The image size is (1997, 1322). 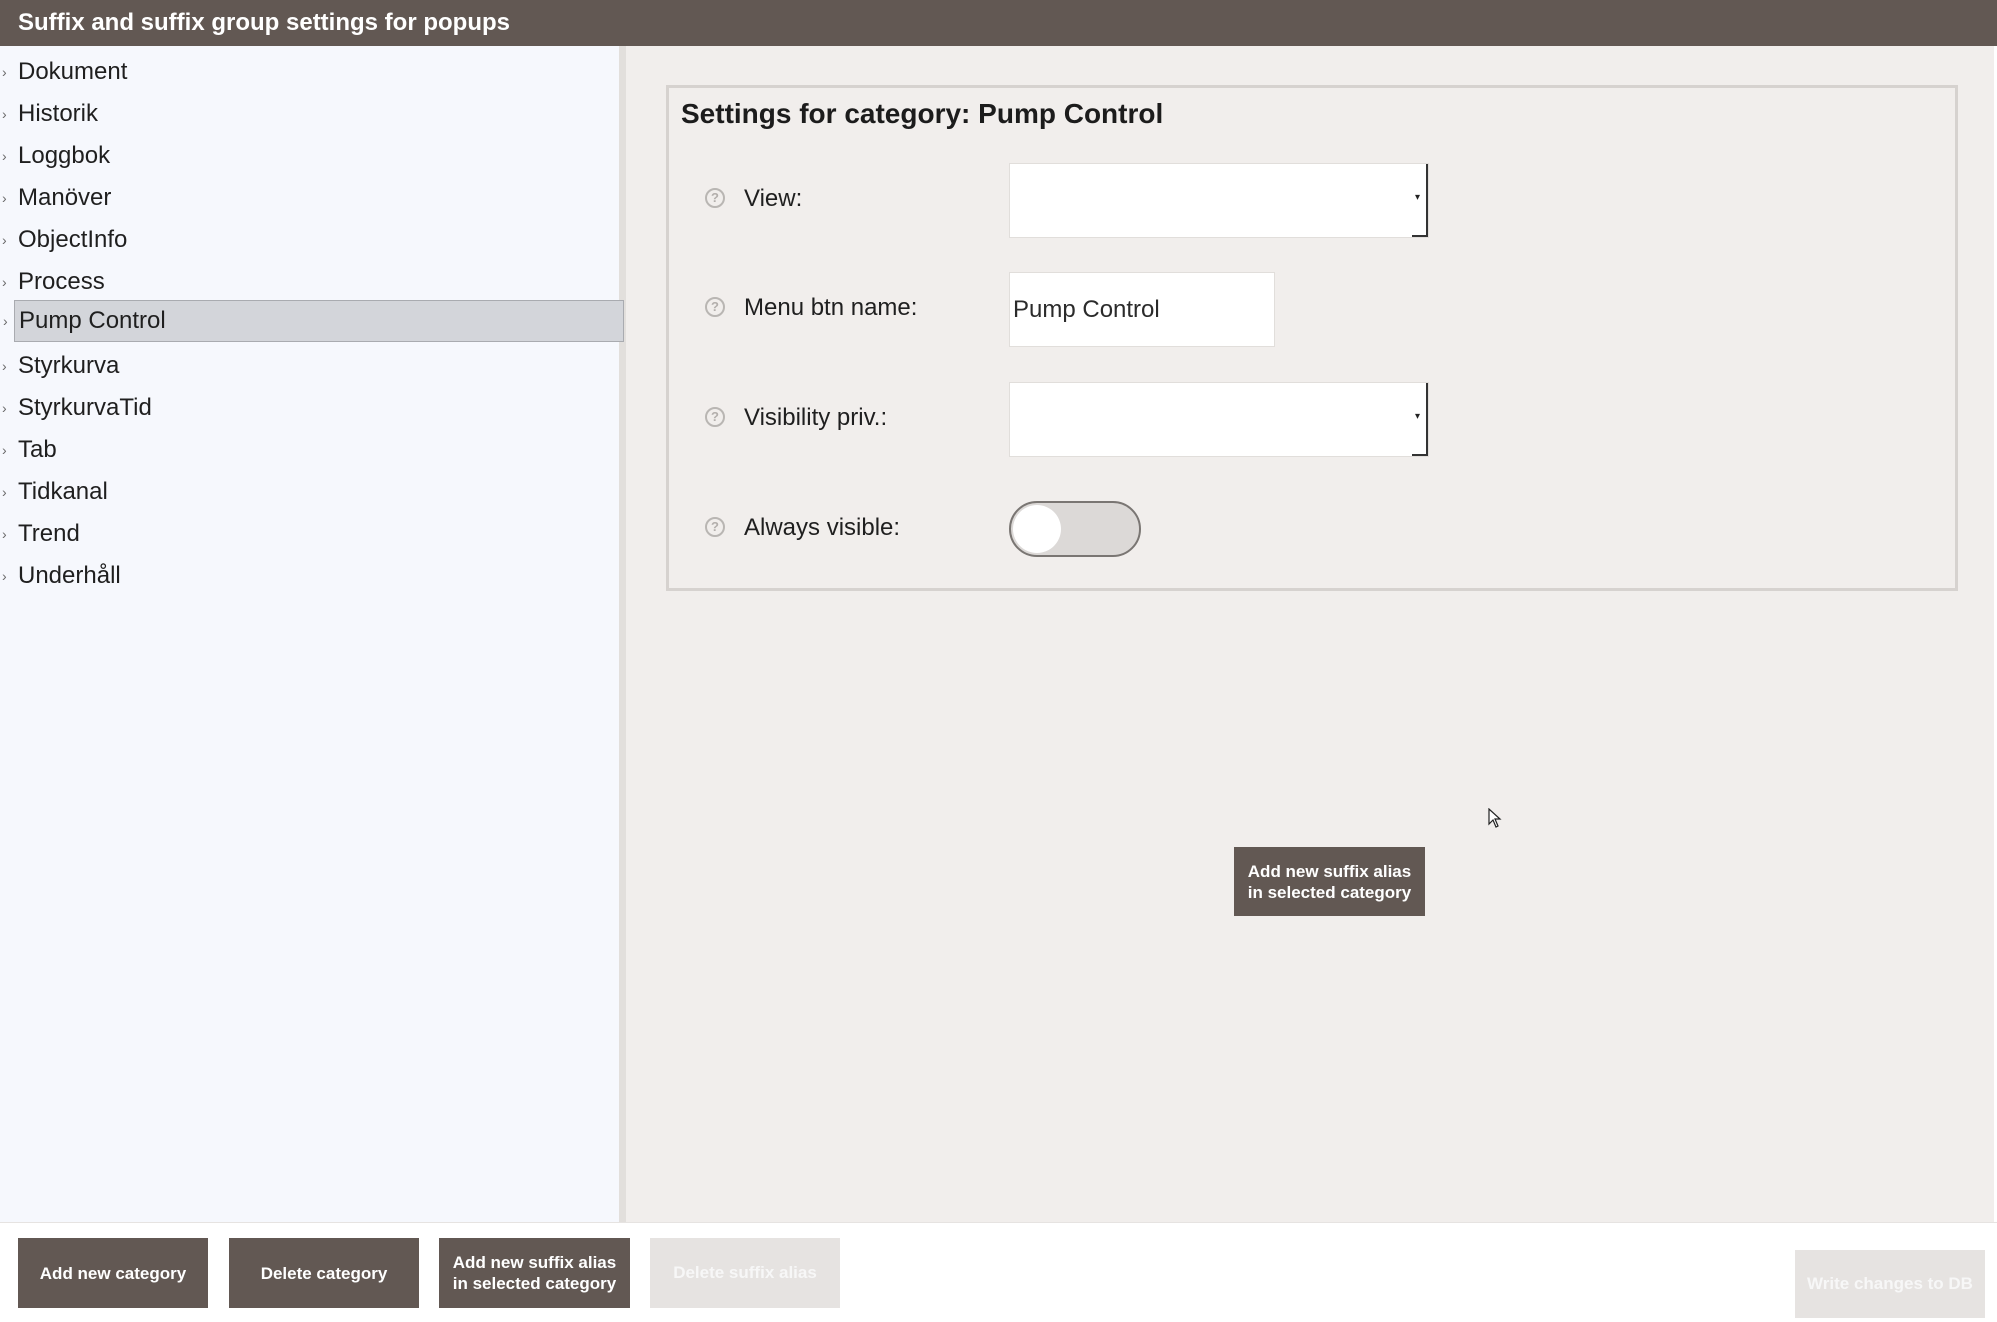 I want to click on tree-item-tab: › Tab, so click(x=314, y=450).